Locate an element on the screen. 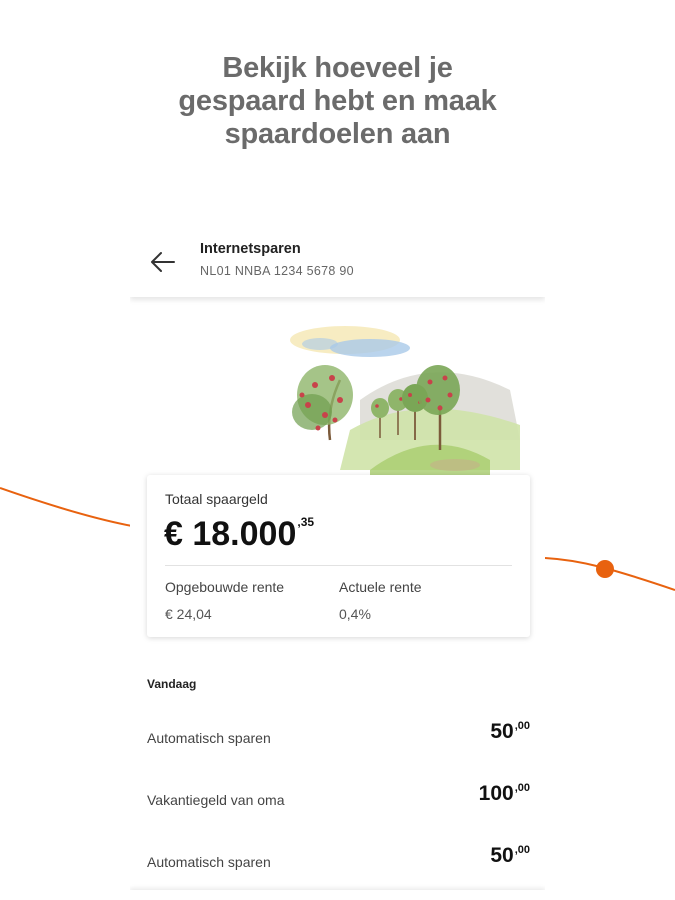 The width and height of the screenshot is (675, 900). transaction-amount-main: 100 is located at coordinates (496, 793).